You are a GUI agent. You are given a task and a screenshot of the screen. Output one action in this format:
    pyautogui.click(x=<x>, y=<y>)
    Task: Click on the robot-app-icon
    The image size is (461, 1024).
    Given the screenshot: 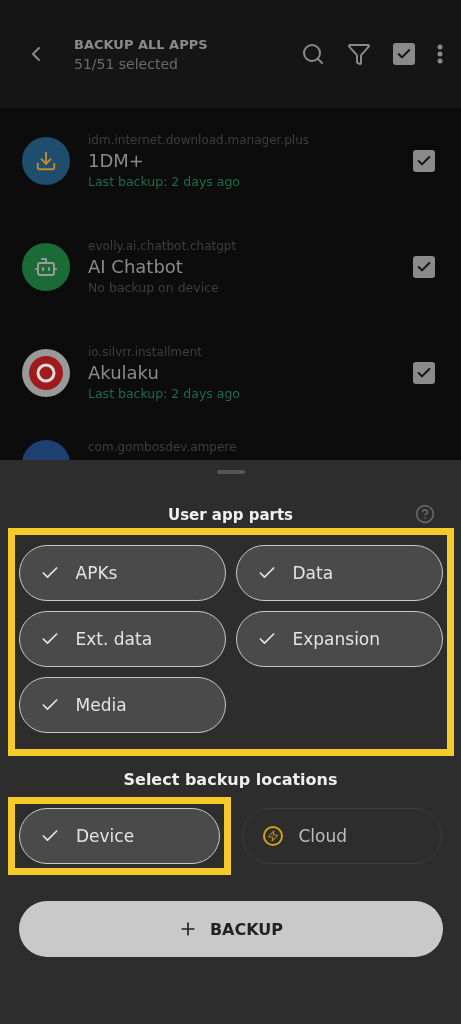 What is the action you would take?
    pyautogui.click(x=46, y=267)
    